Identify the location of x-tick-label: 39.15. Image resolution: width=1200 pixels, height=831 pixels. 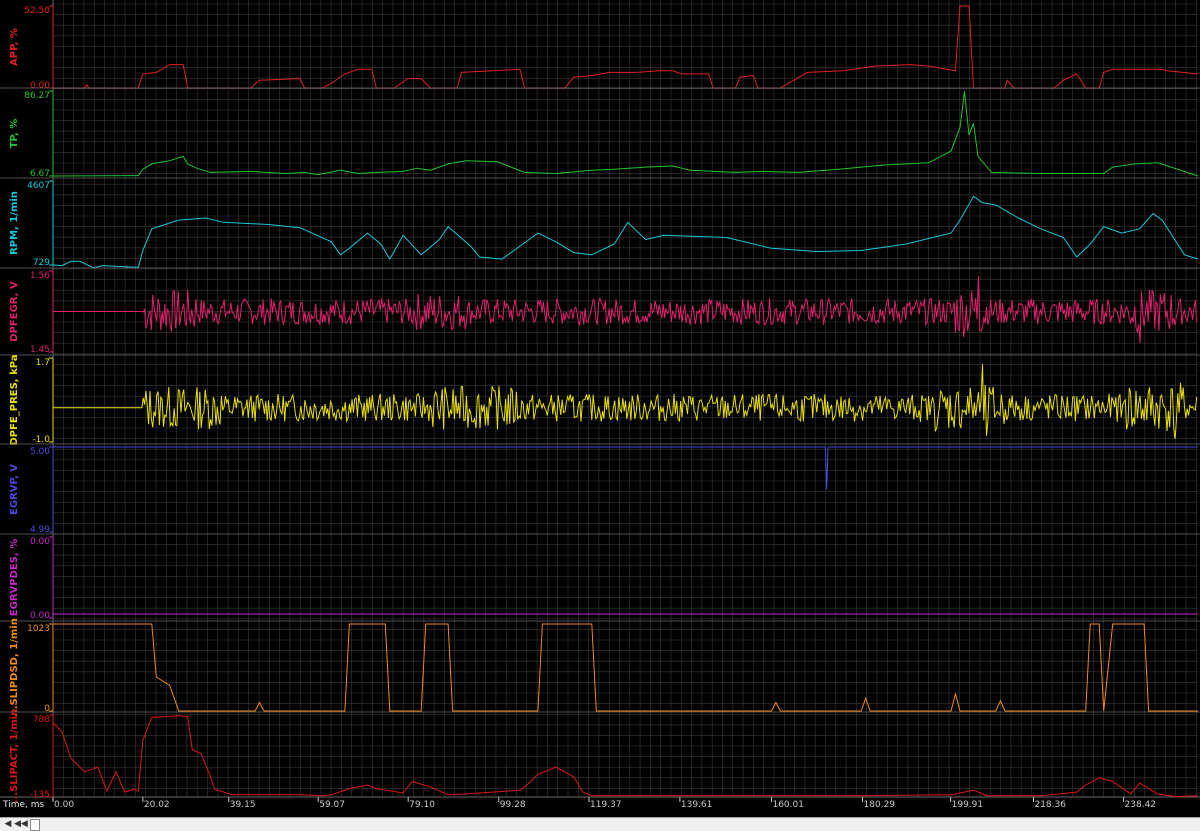
(243, 805).